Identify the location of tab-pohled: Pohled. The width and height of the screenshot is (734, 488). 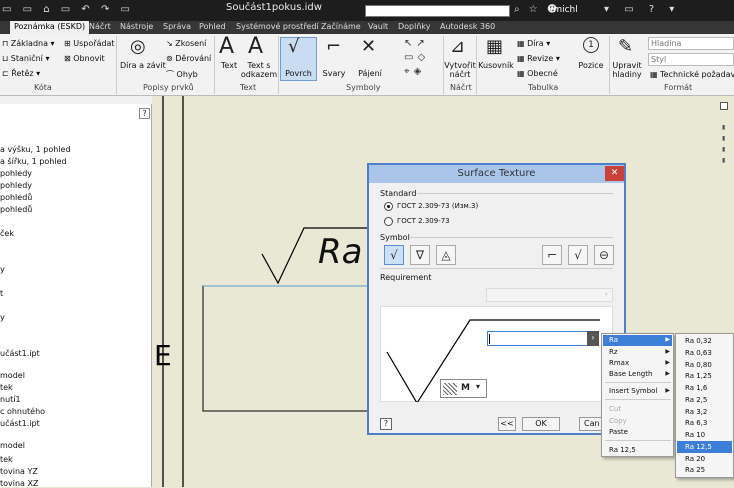
(212, 26).